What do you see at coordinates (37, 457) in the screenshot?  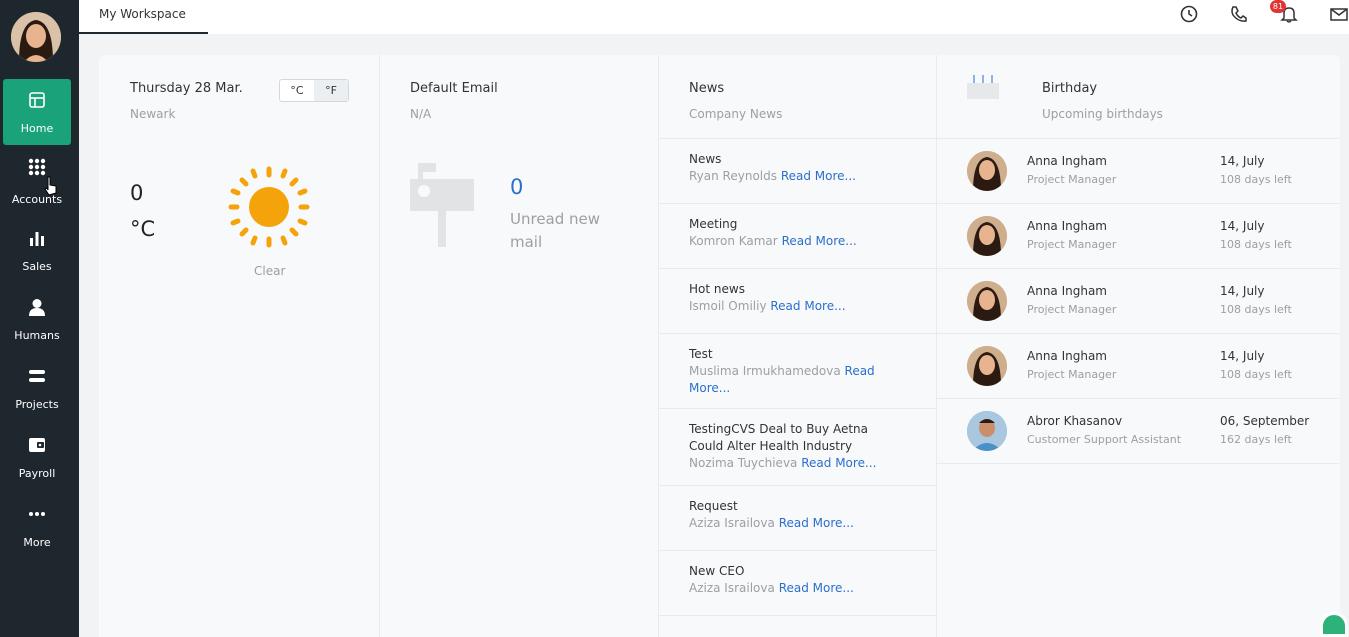 I see `sidebar-item-payroll: Payroll` at bounding box center [37, 457].